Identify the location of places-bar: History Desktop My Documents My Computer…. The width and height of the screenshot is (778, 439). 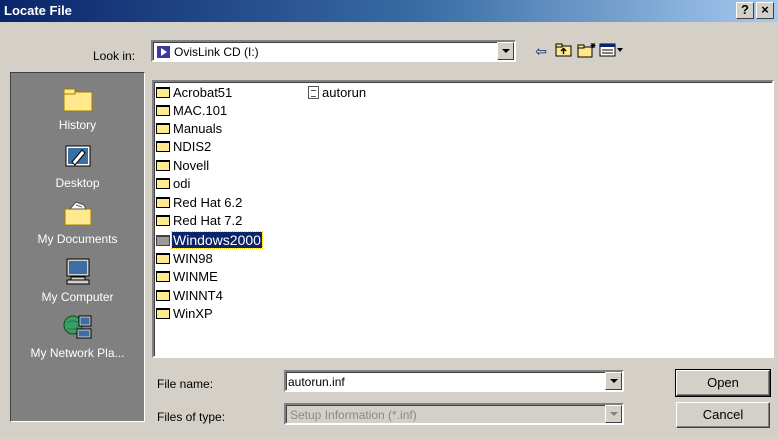
(77, 247).